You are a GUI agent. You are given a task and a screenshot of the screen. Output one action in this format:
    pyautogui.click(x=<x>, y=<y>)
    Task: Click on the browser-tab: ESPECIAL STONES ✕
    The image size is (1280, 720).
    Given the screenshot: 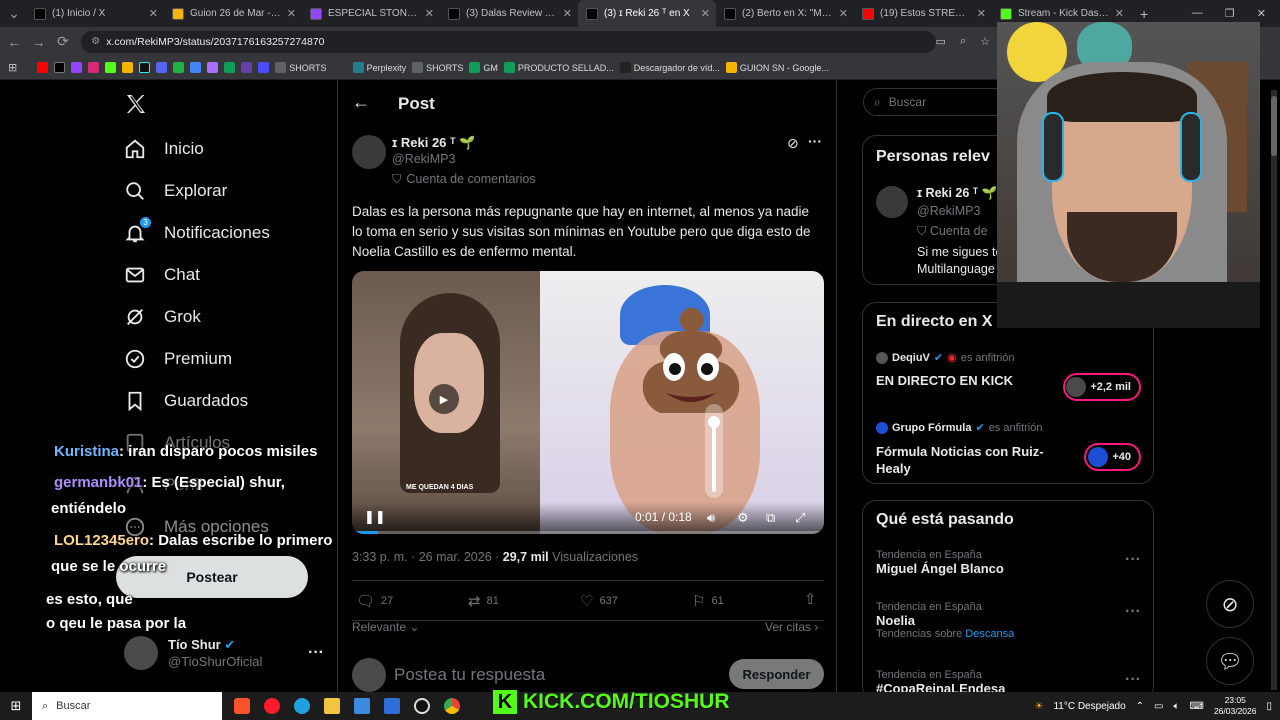 What is the action you would take?
    pyautogui.click(x=371, y=13)
    